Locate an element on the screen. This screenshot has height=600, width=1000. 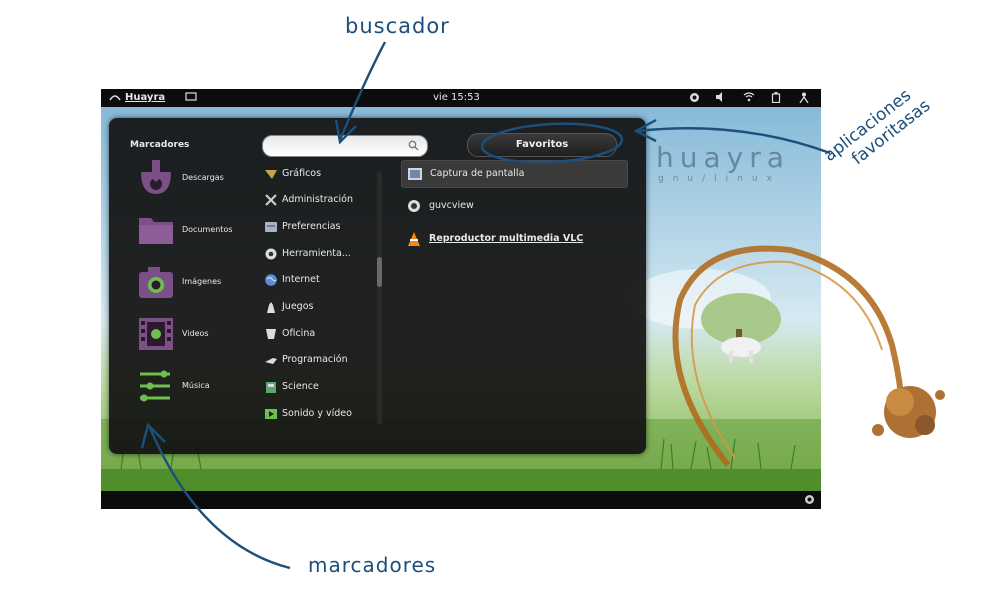
favorites-button: Favoritos is located at coordinates (542, 145).